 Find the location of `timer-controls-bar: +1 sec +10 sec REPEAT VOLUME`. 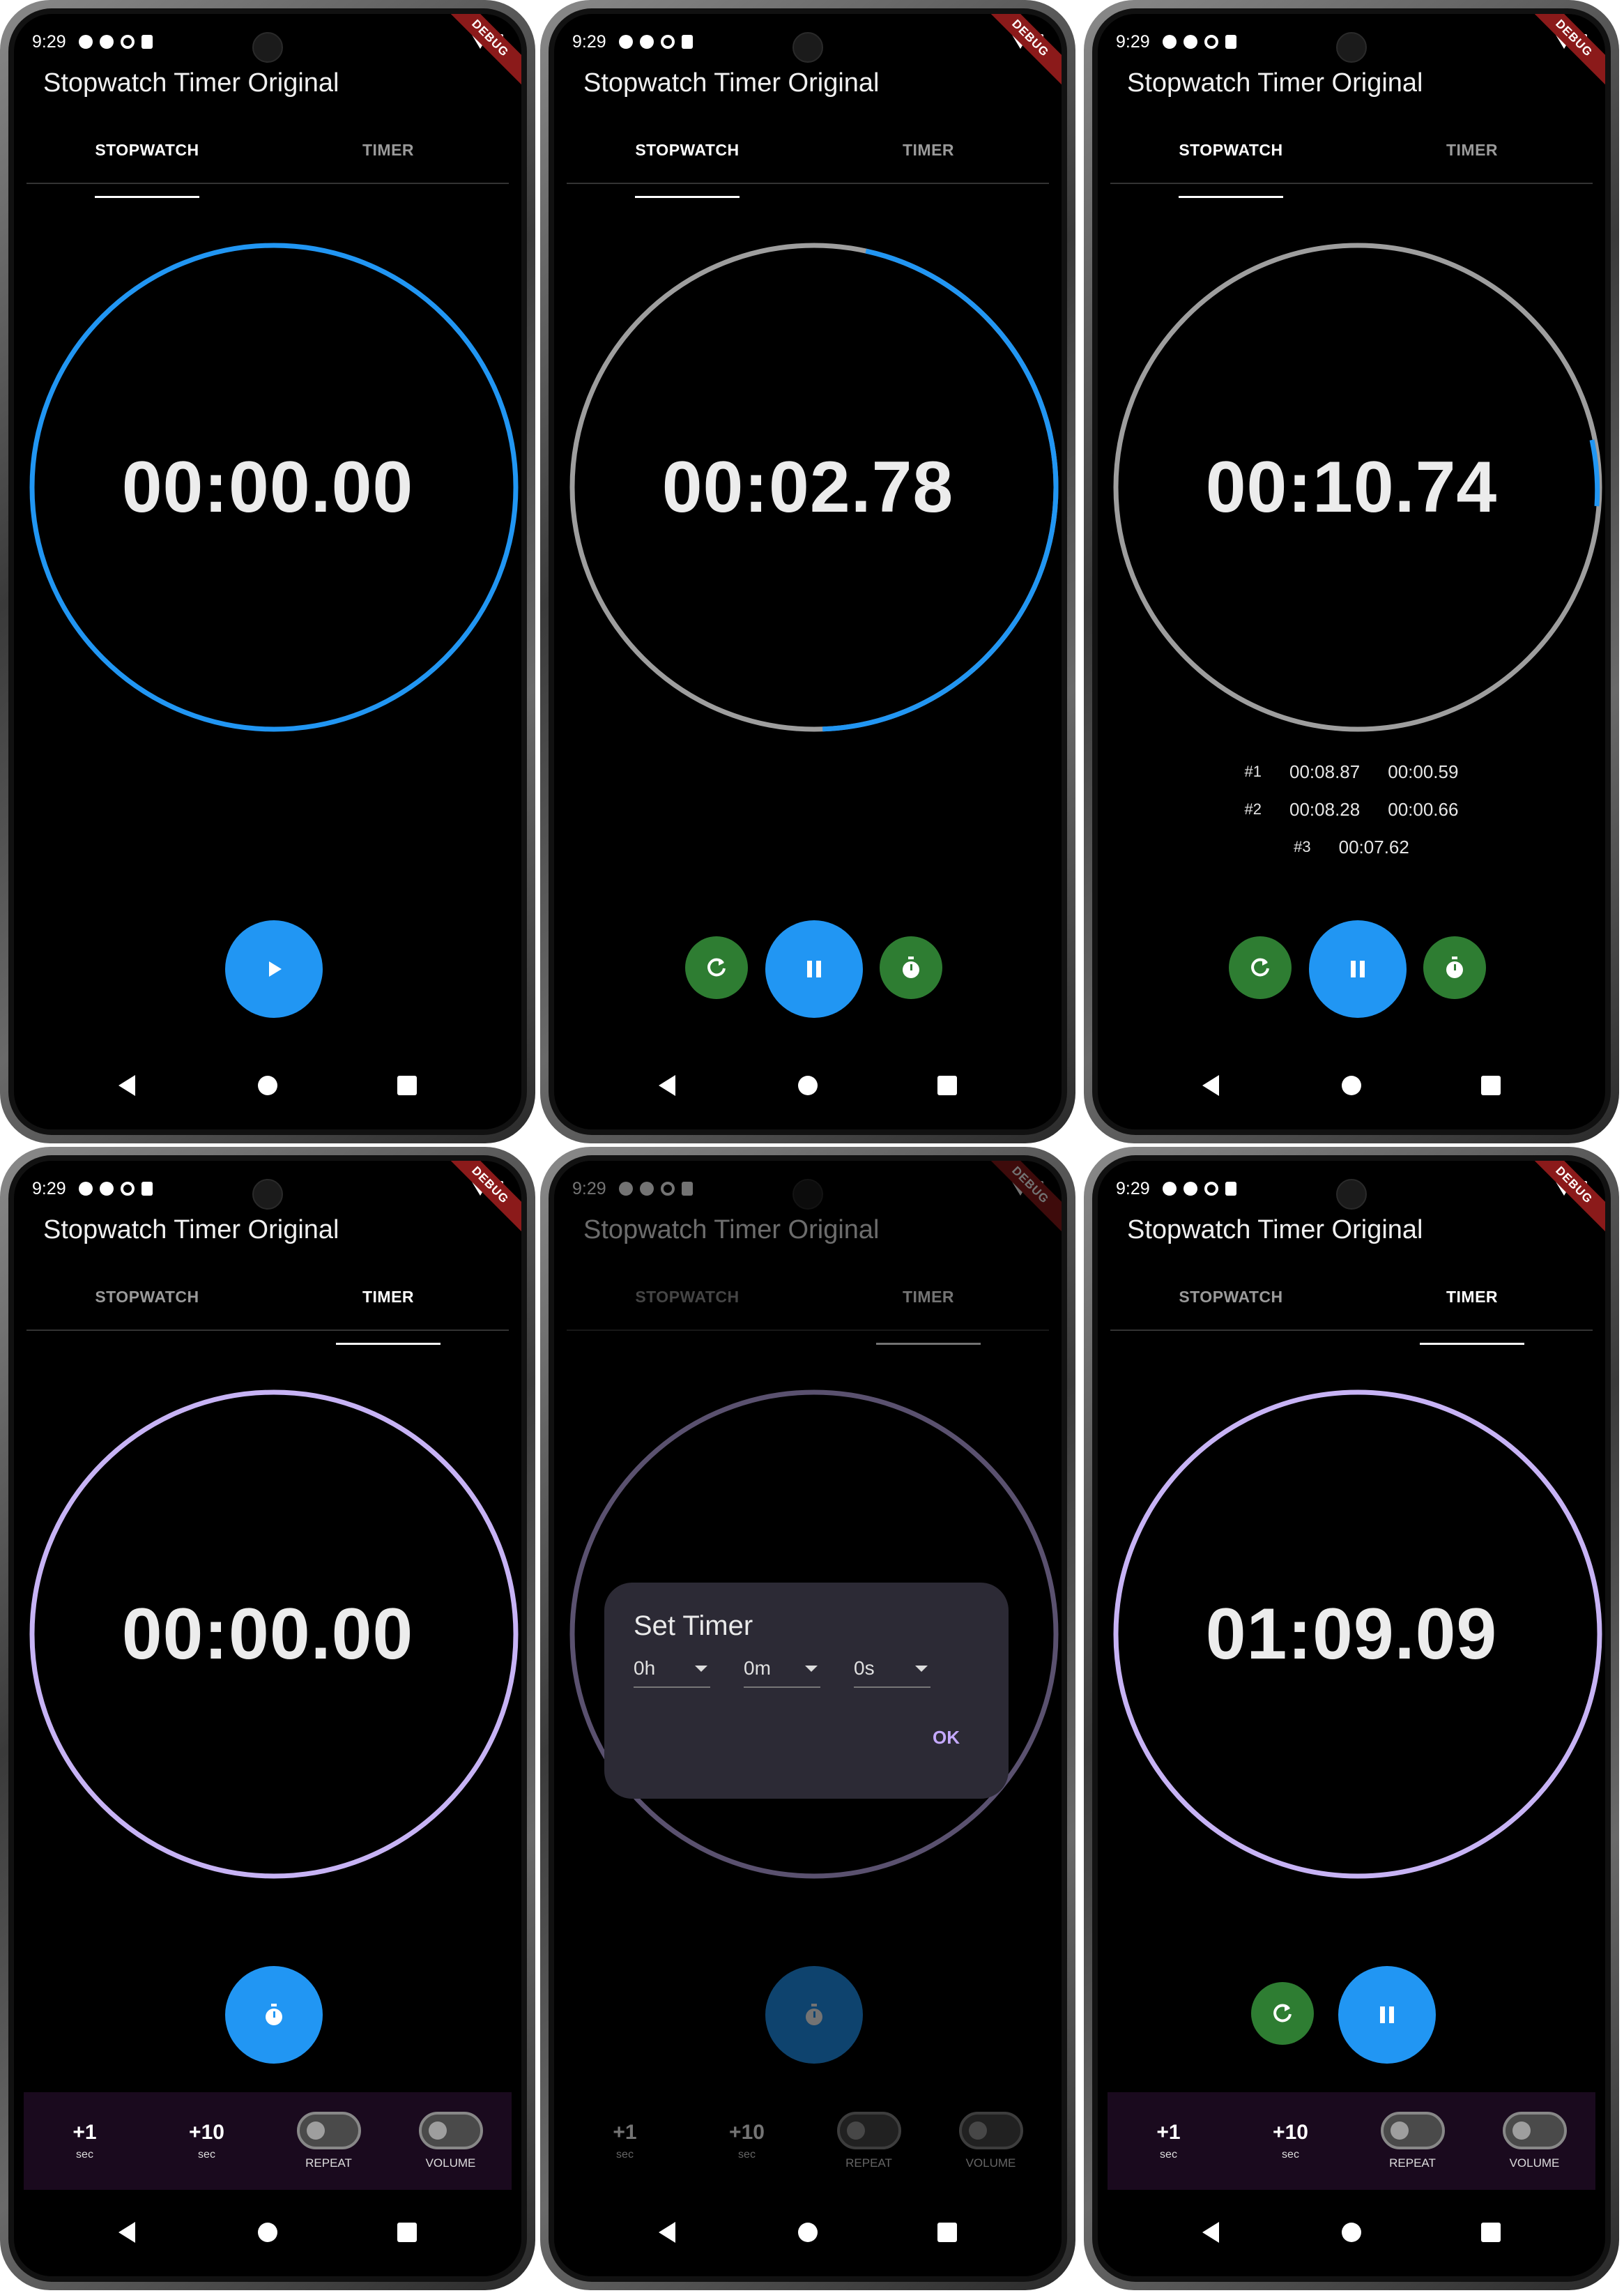

timer-controls-bar: +1 sec +10 sec REPEAT VOLUME is located at coordinates (1351, 2141).